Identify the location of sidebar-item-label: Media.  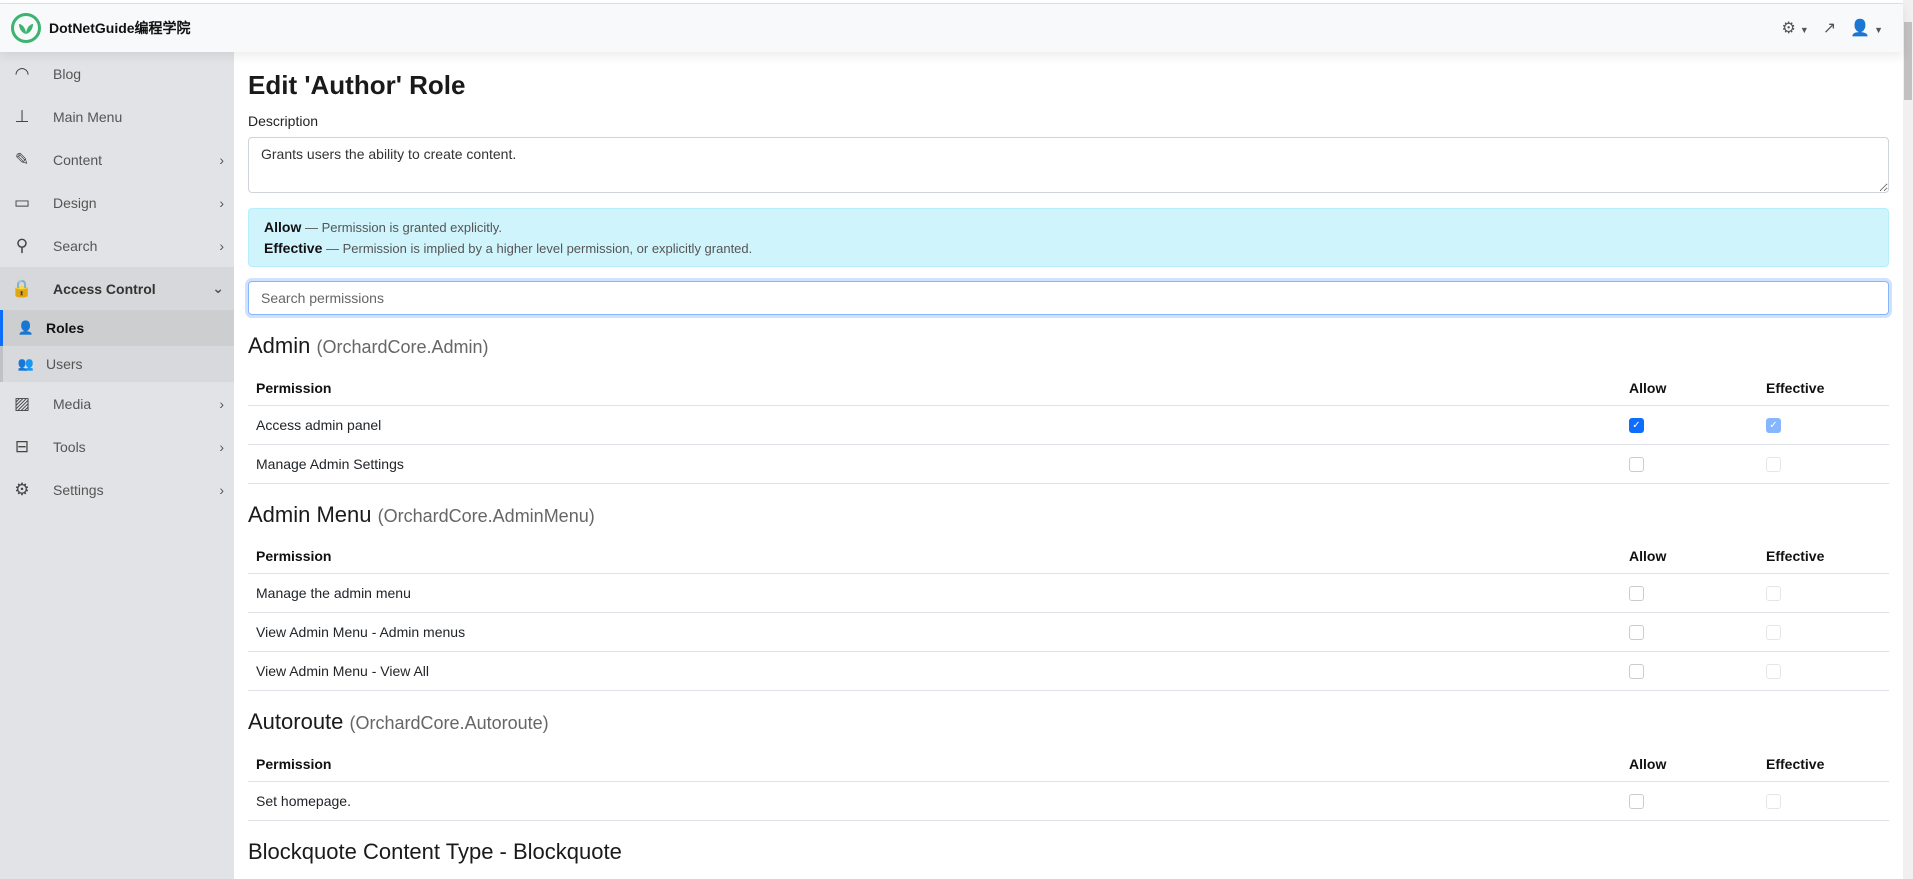
(72, 403).